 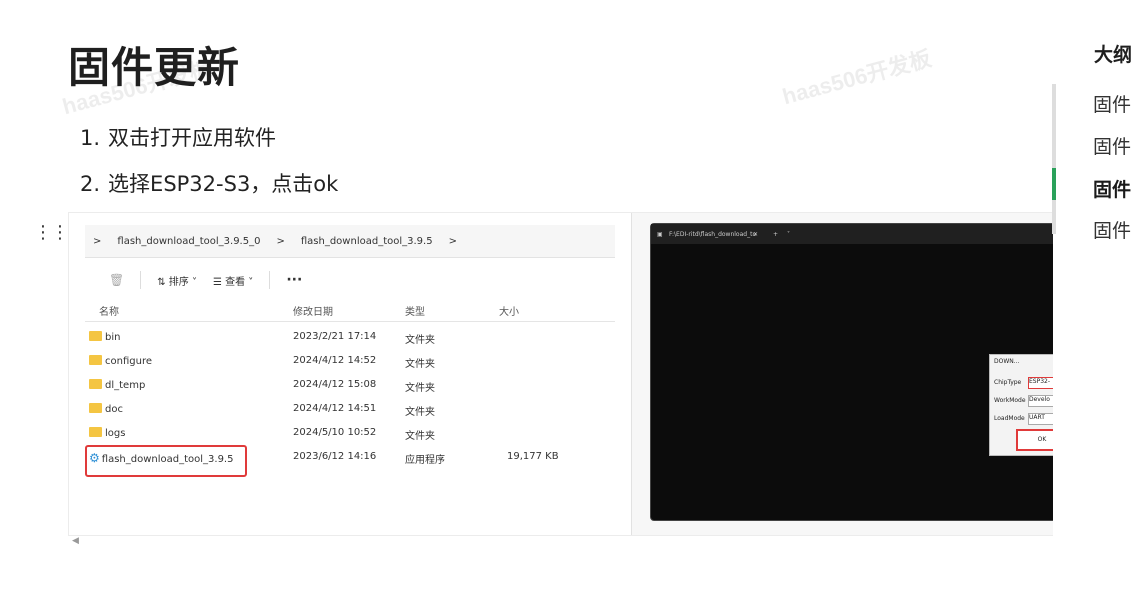 What do you see at coordinates (1040, 401) in the screenshot?
I see `work-mode-select: Develo` at bounding box center [1040, 401].